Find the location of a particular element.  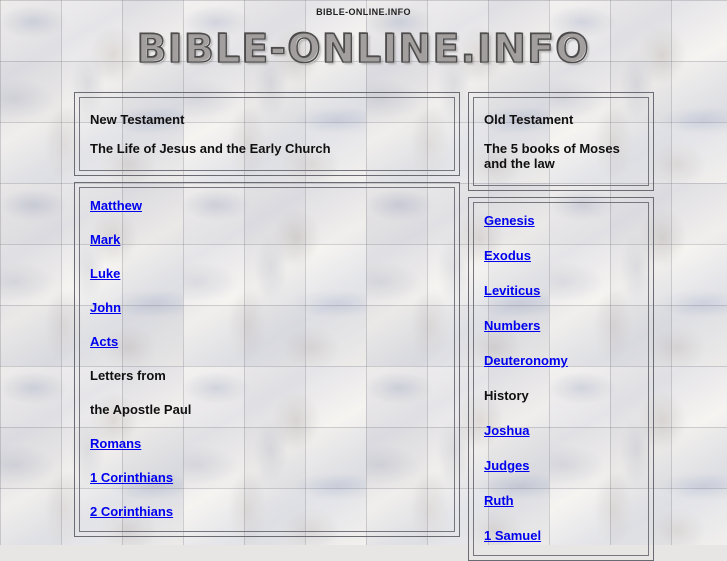

list-item: Judges is located at coordinates (561, 466).